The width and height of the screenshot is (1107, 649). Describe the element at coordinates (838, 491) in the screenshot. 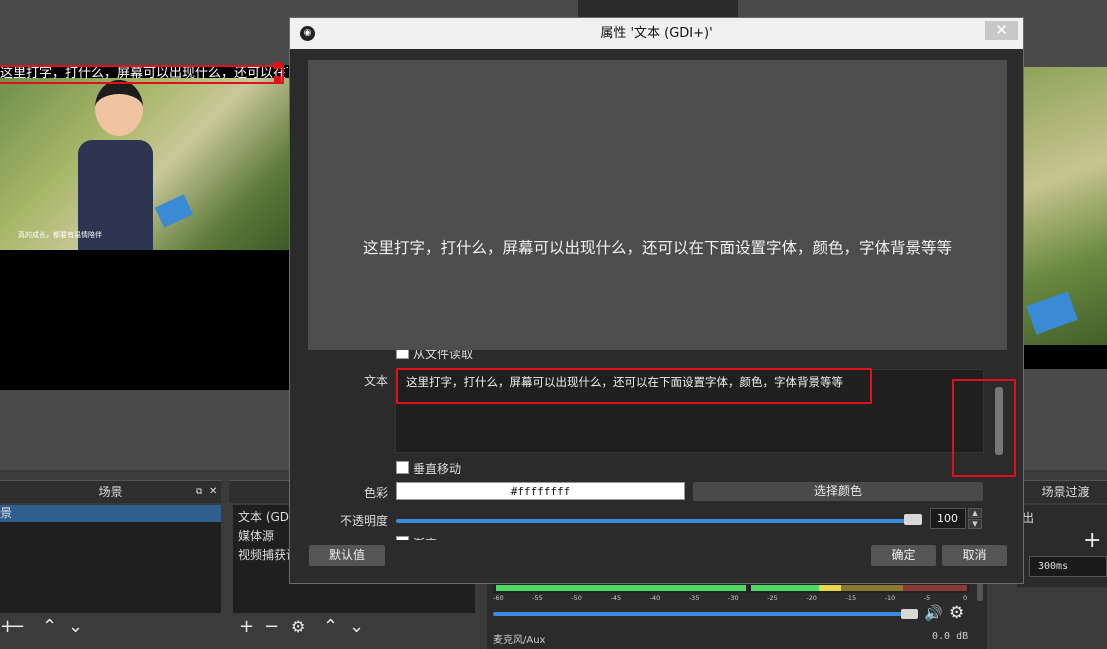

I see `choose-color-button: 选择颜色` at that location.